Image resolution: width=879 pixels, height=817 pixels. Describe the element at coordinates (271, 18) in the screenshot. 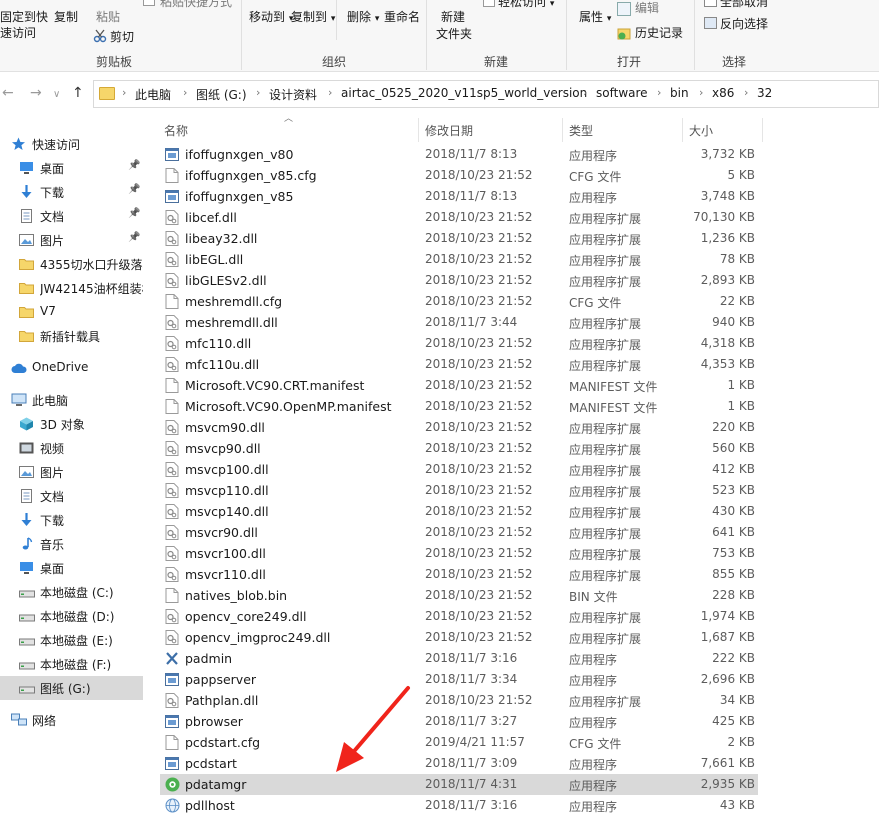

I see `move-to-button: 移动到 ▾` at that location.